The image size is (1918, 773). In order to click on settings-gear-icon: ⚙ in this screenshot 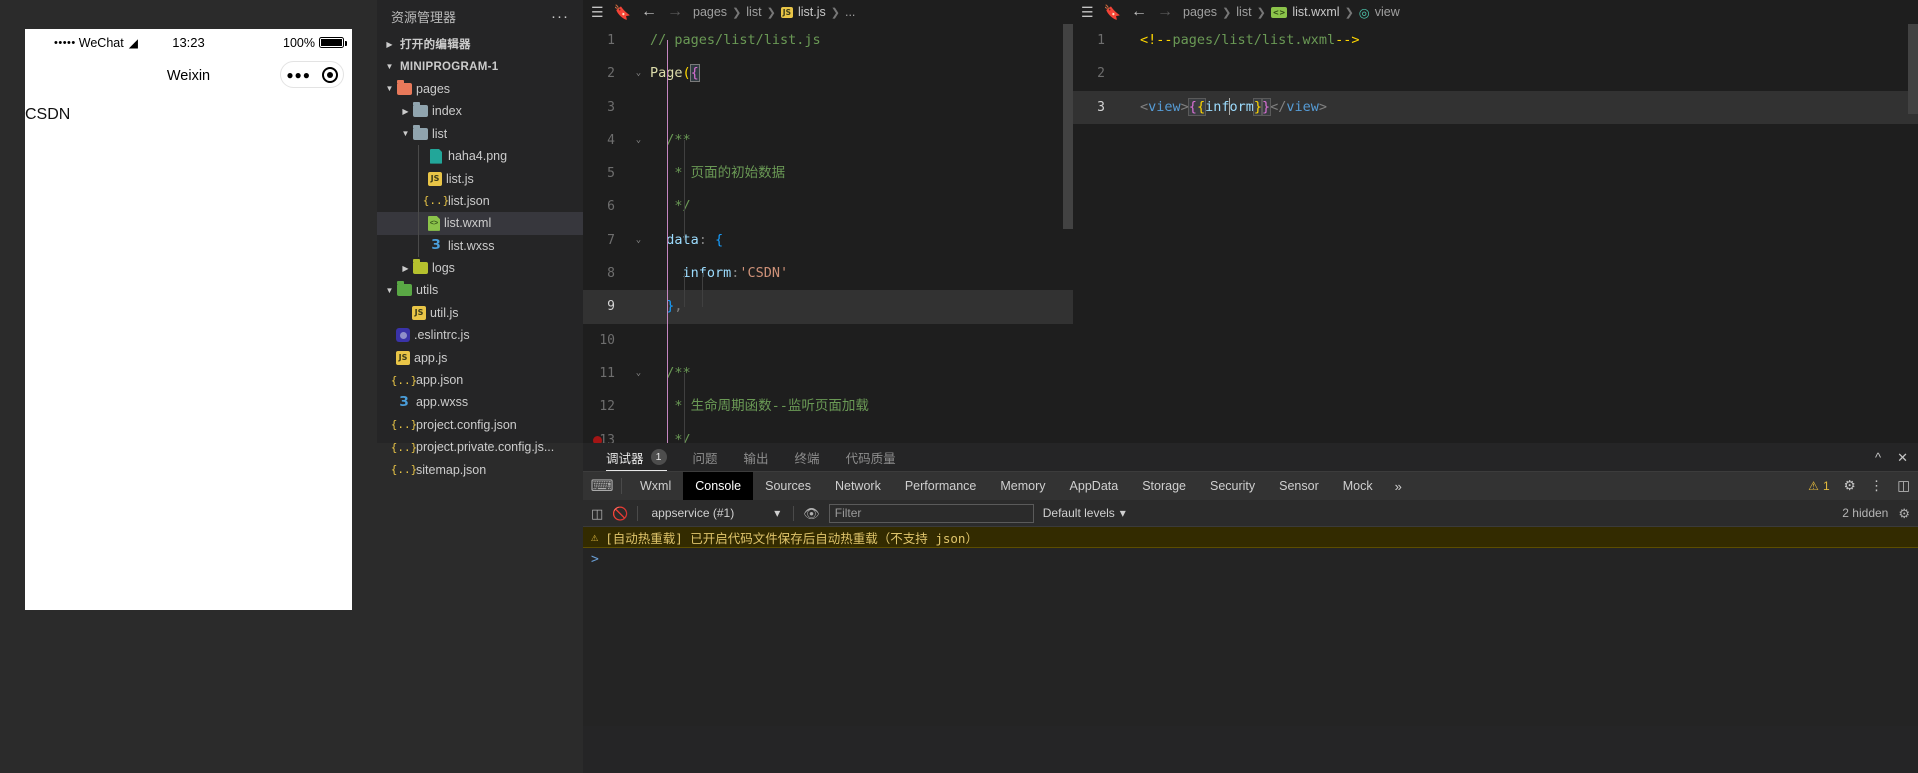, I will do `click(1850, 486)`.